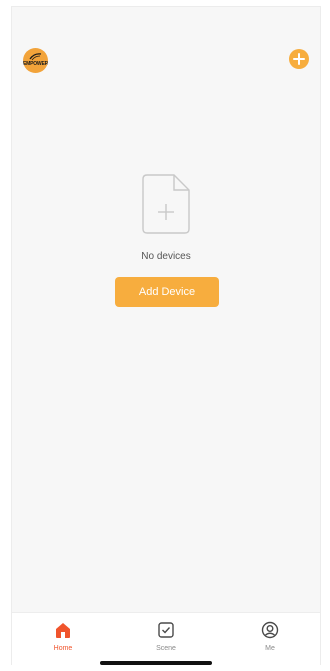 This screenshot has width=330, height=671. Describe the element at coordinates (270, 648) in the screenshot. I see `tab-me-label: Me` at that location.